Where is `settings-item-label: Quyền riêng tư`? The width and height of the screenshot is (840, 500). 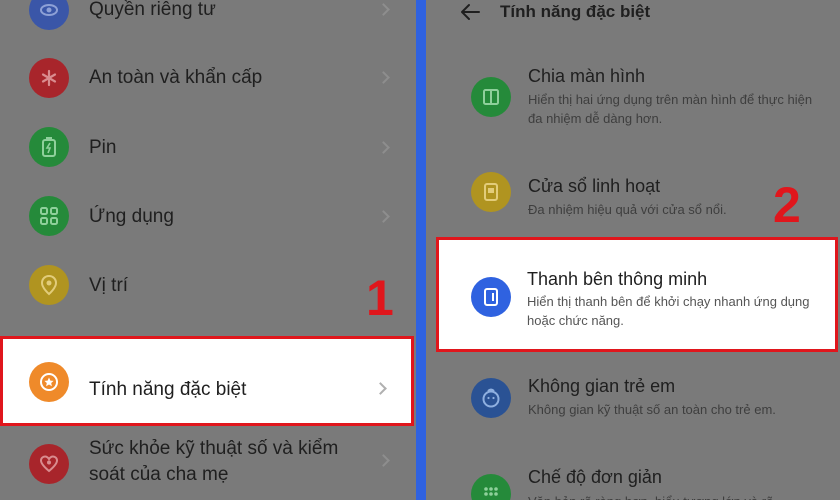
settings-item-label: Quyền riêng tư is located at coordinates (152, 10).